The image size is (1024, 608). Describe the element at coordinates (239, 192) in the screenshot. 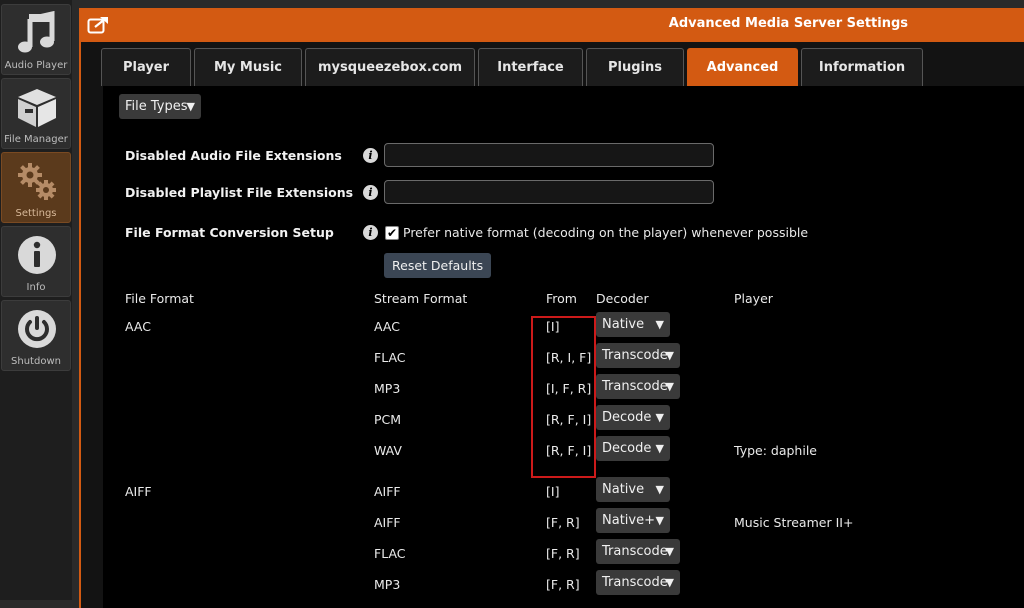

I see `disabled-playlist-label: Disabled Playlist File Extensions` at that location.